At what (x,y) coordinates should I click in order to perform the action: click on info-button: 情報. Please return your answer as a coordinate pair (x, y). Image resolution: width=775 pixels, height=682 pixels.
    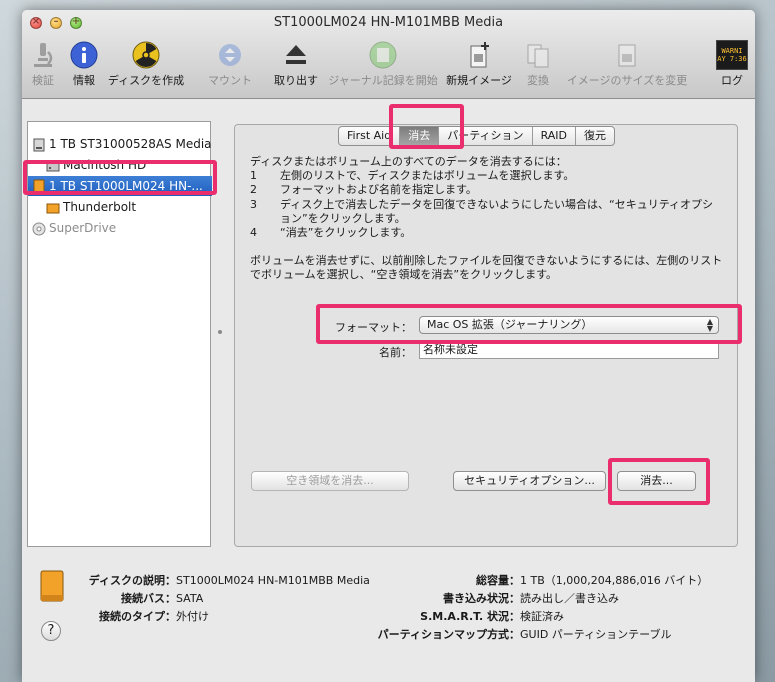
    Looking at the image, I should click on (84, 64).